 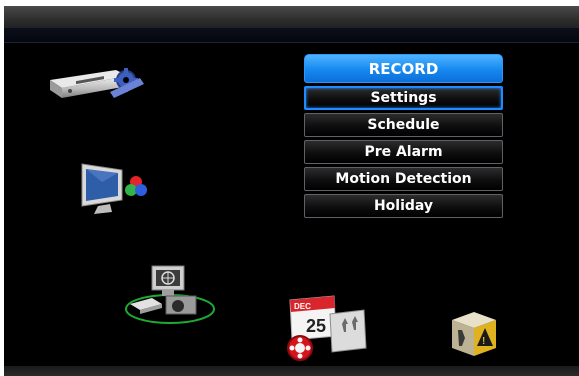 What do you see at coordinates (316, 326) in the screenshot?
I see `calendar-day-label: 25` at bounding box center [316, 326].